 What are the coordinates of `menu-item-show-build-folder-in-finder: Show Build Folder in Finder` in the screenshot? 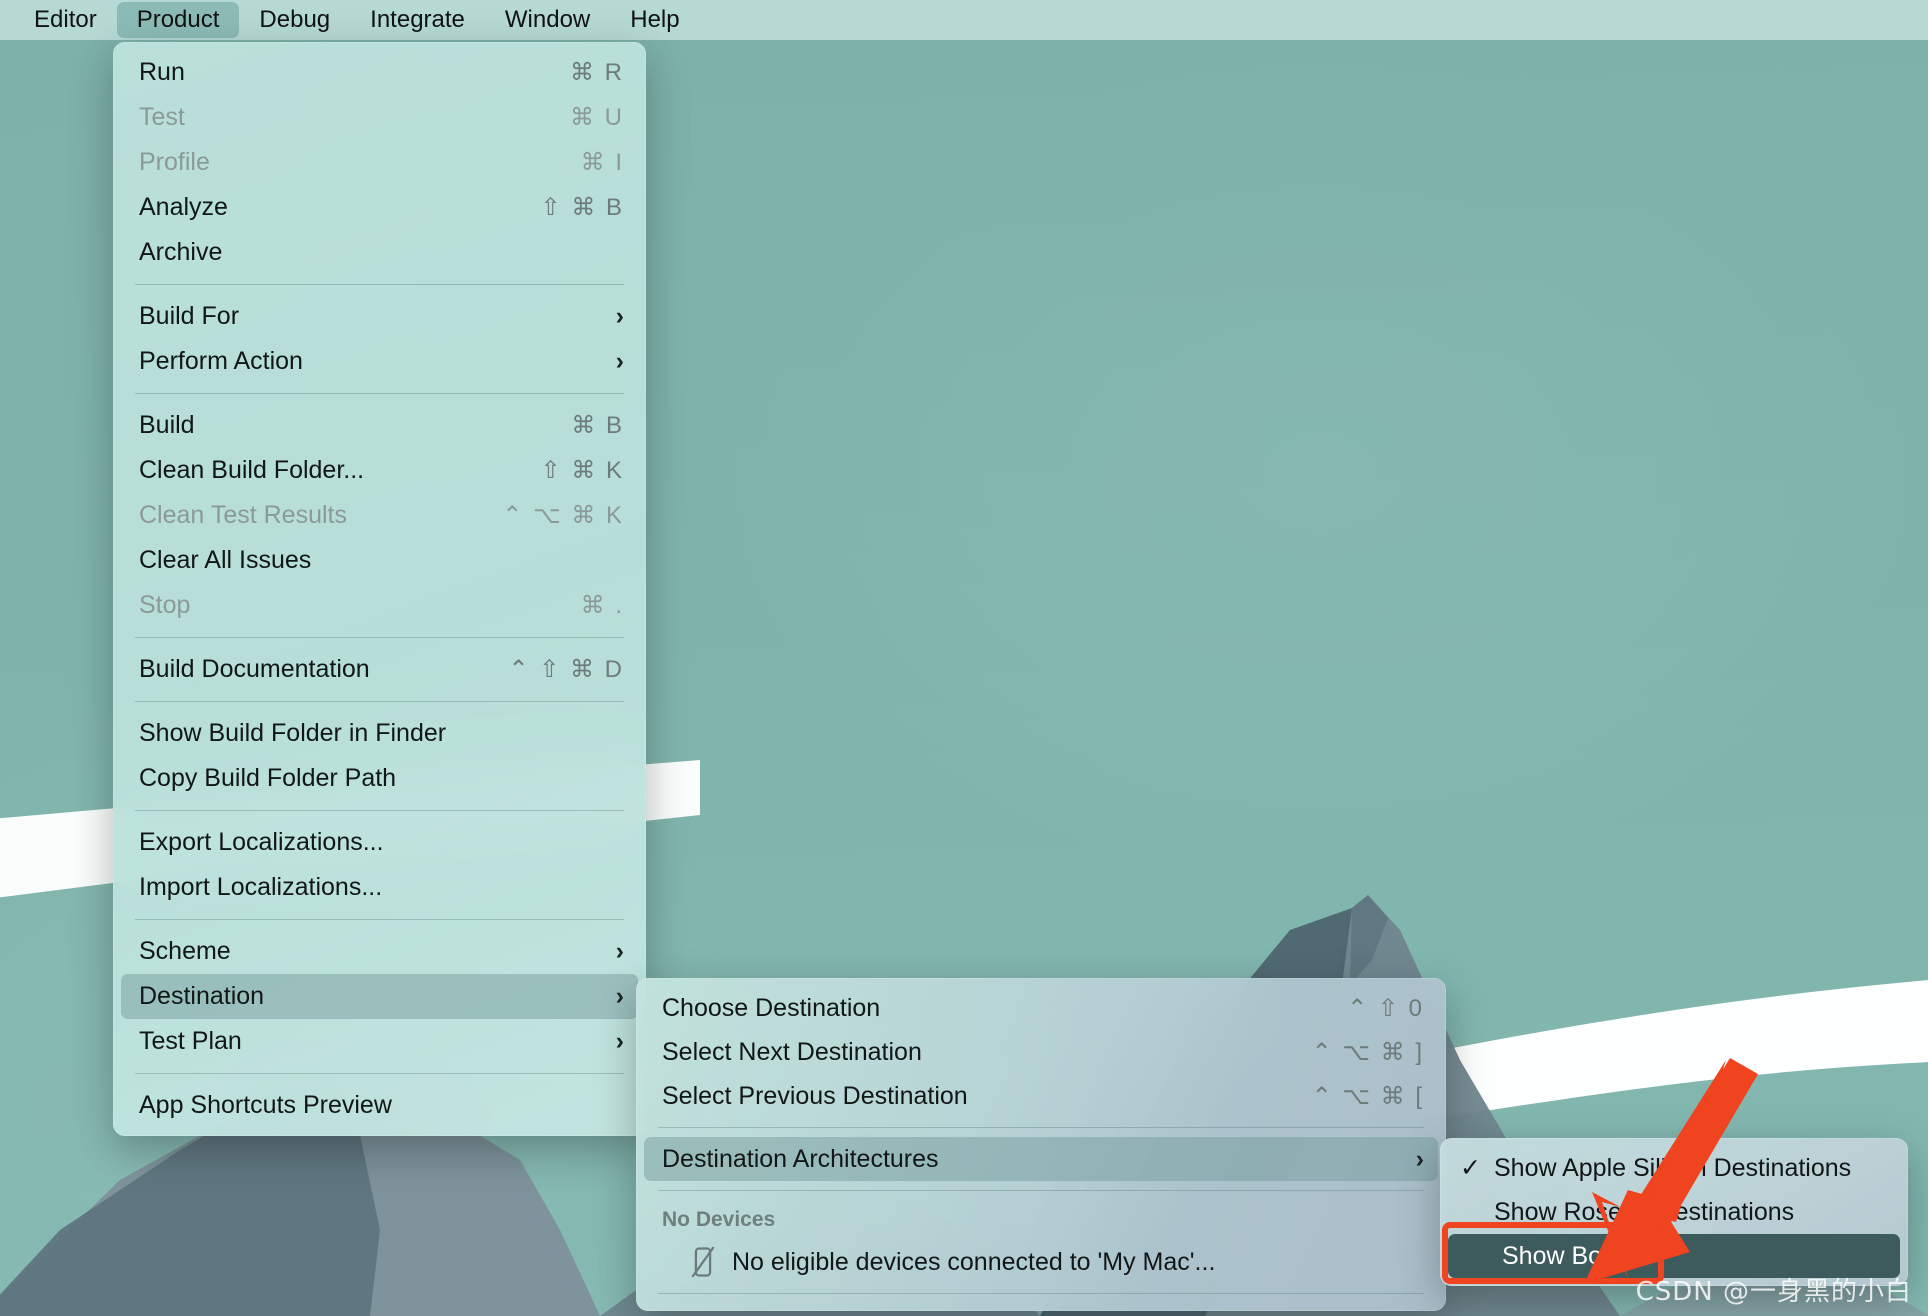 It's located at (379, 733).